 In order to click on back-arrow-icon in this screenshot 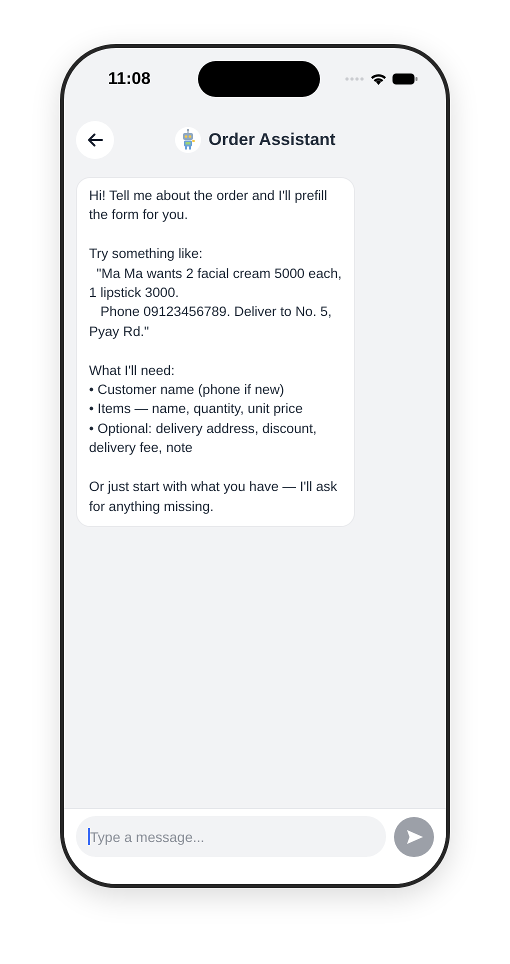, I will do `click(95, 140)`.